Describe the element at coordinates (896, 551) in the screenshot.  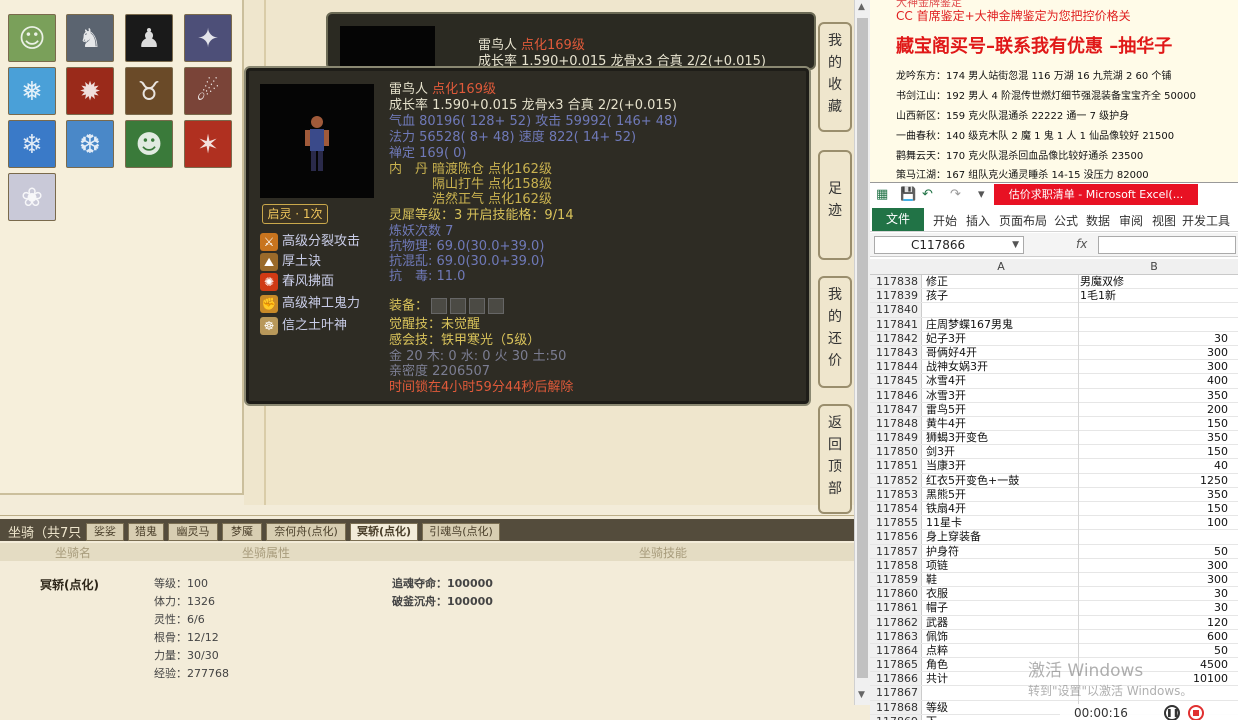
I see `row-number: 117857` at that location.